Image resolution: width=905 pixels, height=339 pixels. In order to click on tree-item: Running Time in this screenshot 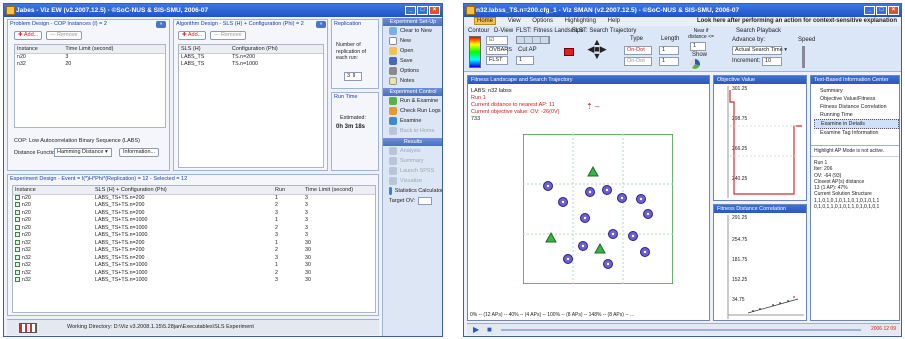, I will do `click(856, 115)`.